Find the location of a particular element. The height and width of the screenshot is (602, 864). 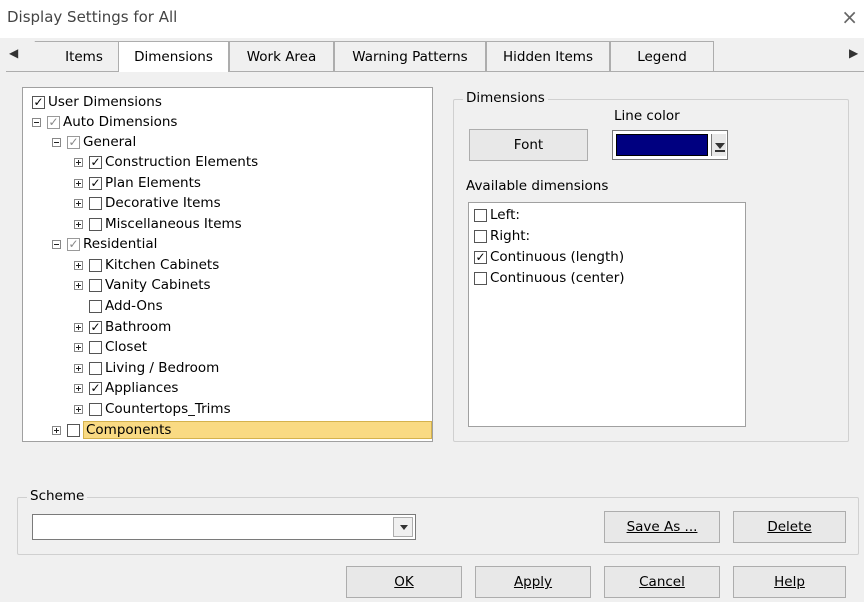

tab-work-area: Work Area is located at coordinates (281, 56).